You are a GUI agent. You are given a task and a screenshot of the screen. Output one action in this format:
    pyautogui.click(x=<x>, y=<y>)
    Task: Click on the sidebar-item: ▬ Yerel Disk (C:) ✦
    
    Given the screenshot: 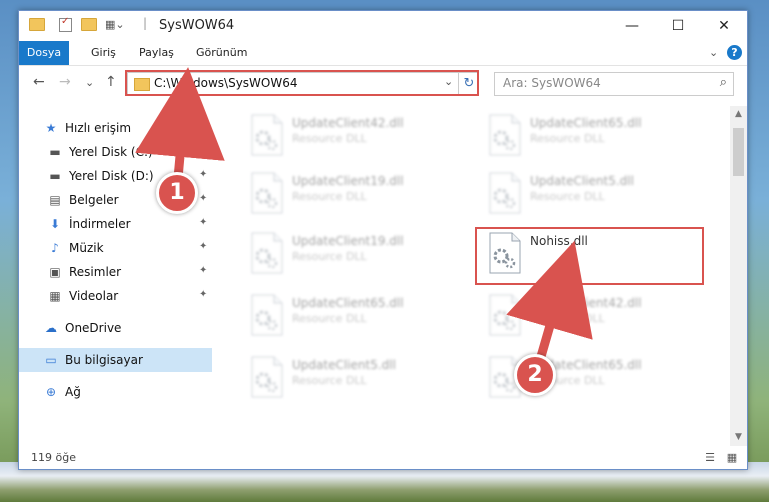 What is the action you would take?
    pyautogui.click(x=115, y=152)
    